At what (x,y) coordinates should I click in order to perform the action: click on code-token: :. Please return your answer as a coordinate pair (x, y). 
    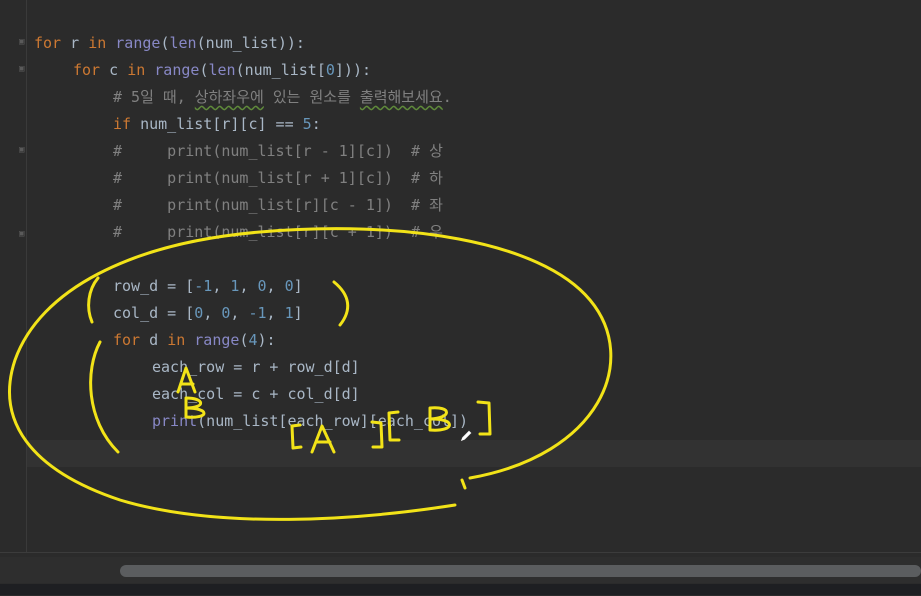
    Looking at the image, I should click on (316, 124).